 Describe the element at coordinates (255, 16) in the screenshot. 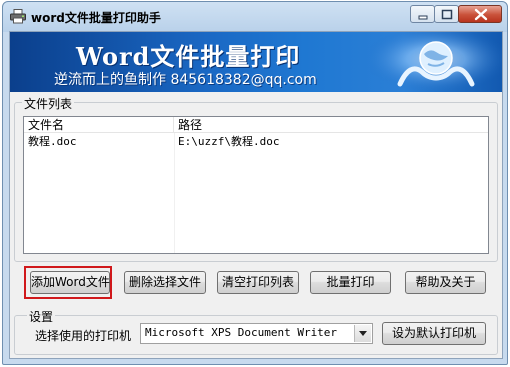

I see `title-bar: word文件批量打印助手` at that location.